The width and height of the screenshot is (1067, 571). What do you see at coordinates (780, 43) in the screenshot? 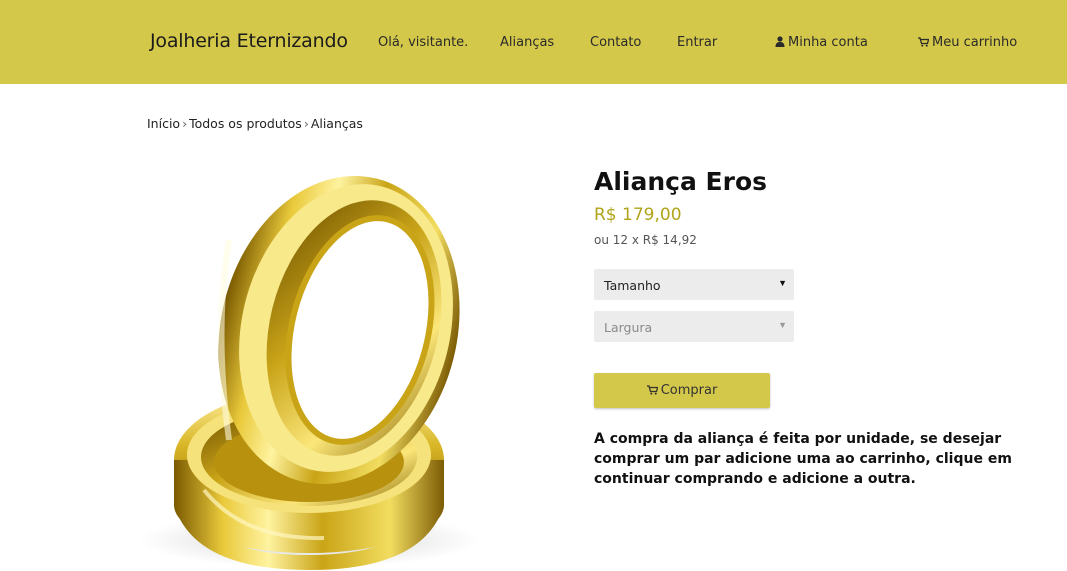
I see `user-icon` at bounding box center [780, 43].